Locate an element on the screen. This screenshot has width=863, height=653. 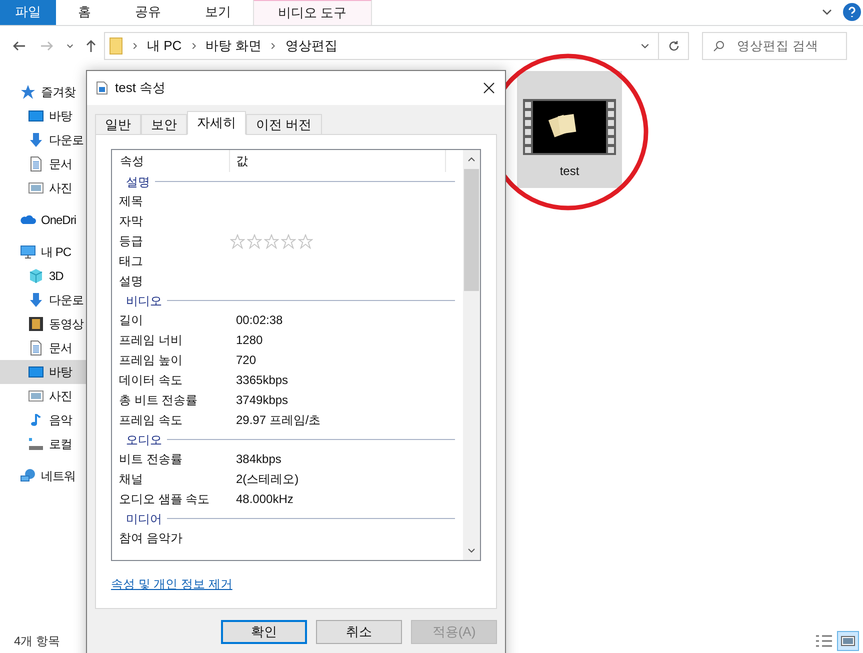
breadcrumb: 영상편집 is located at coordinates (311, 46).